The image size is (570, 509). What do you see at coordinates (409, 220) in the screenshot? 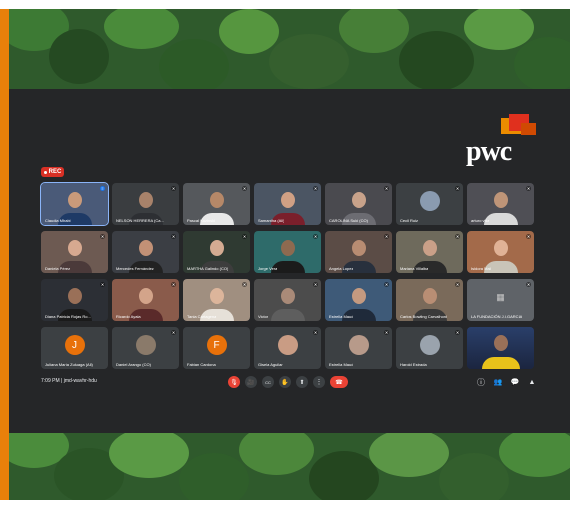
I see `participant-name: Cecil Ruiz` at bounding box center [409, 220].